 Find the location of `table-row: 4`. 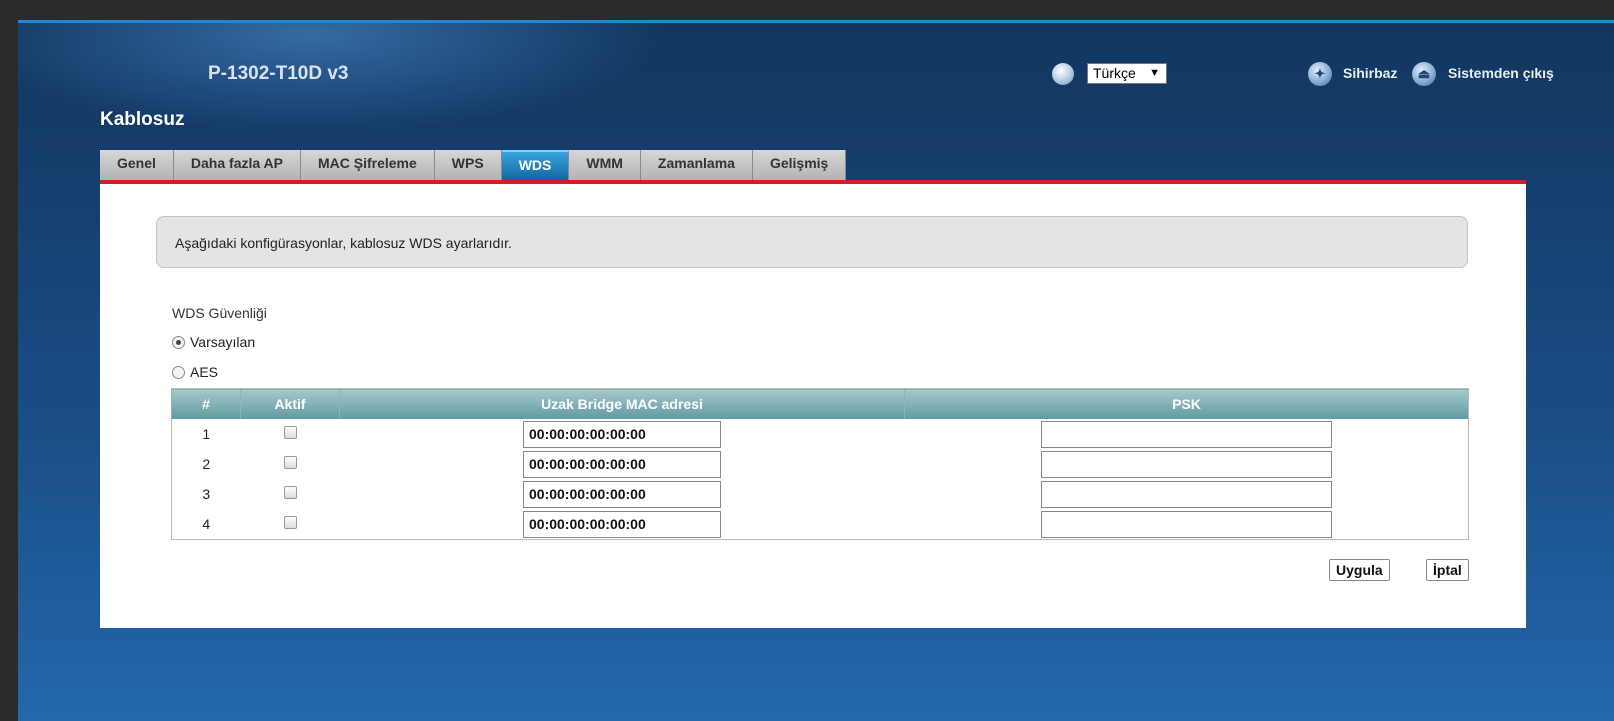

table-row: 4 is located at coordinates (820, 524).